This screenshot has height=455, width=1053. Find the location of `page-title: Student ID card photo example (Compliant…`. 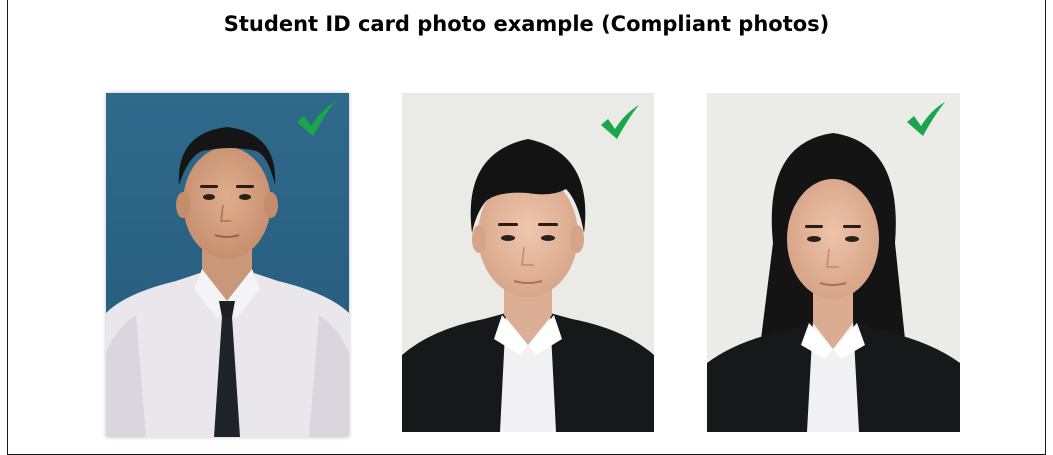

page-title: Student ID card photo example (Compliant… is located at coordinates (526, 24).